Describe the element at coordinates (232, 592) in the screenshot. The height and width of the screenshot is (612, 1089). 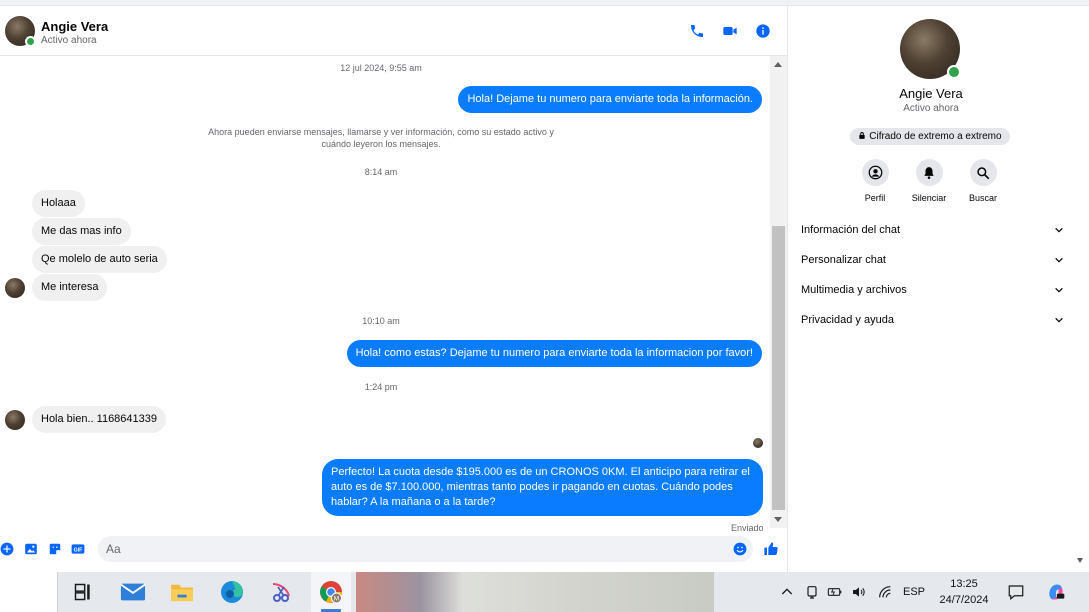
I see `edge-browser-icon` at that location.